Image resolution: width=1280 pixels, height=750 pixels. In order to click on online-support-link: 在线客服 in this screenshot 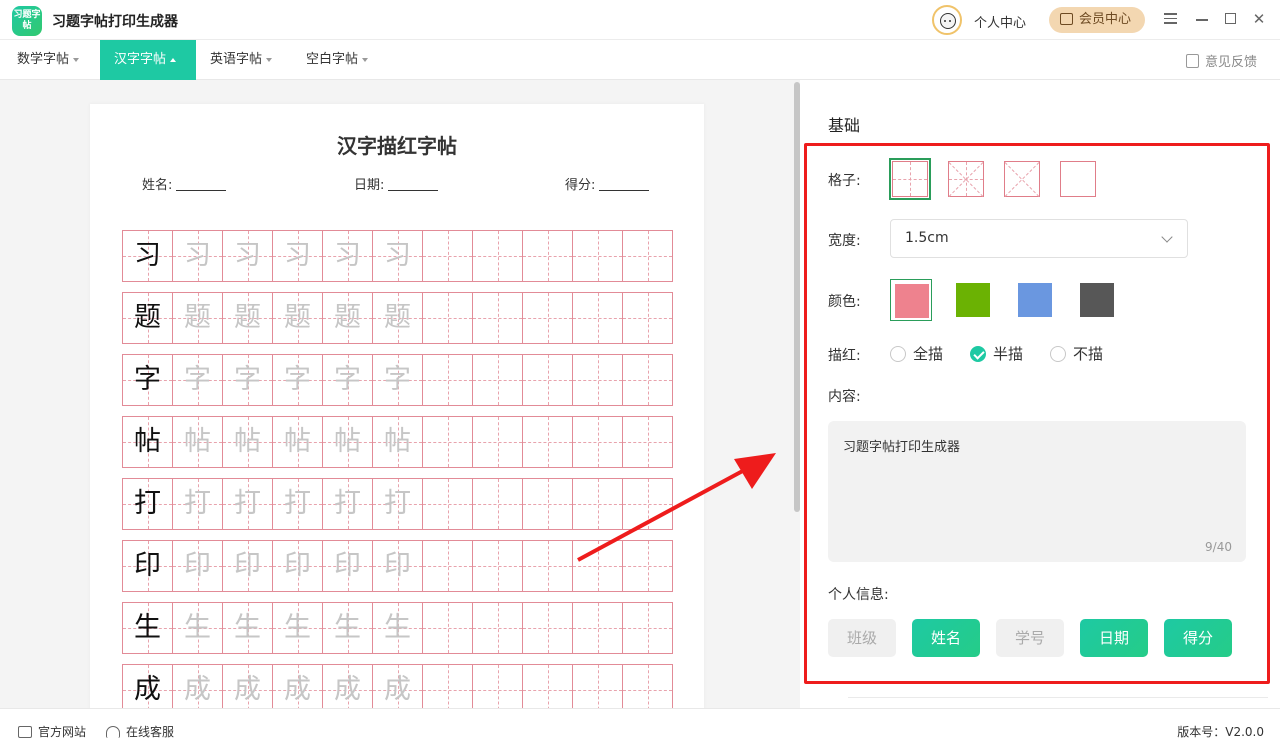, I will do `click(140, 731)`.